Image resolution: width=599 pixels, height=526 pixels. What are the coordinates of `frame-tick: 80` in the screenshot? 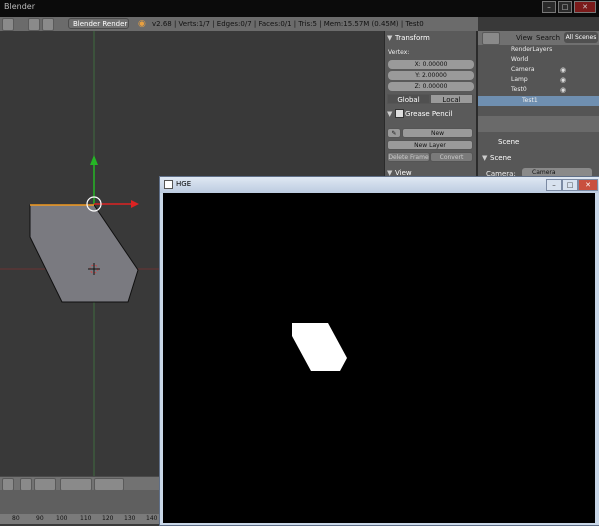 It's located at (16, 518).